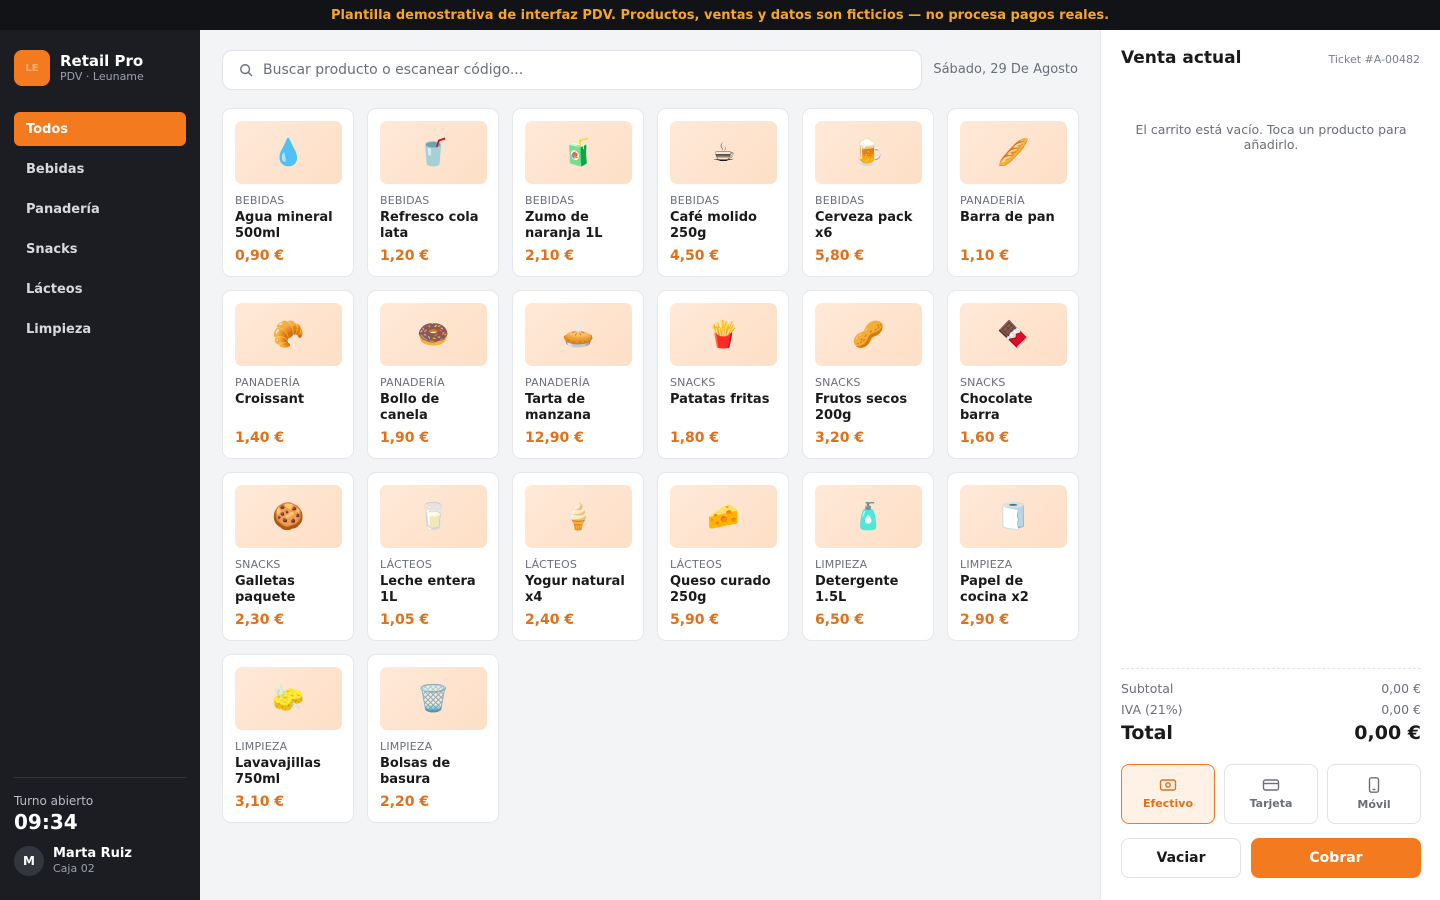  What do you see at coordinates (1374, 794) in the screenshot?
I see `pay-mobile-button: Móvil` at bounding box center [1374, 794].